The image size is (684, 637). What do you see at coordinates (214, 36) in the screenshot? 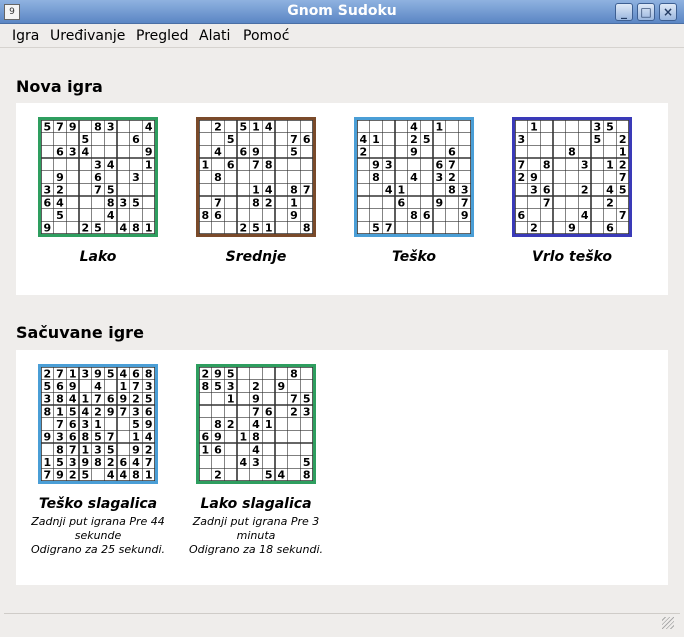
I see `menu-alati: Alati` at bounding box center [214, 36].